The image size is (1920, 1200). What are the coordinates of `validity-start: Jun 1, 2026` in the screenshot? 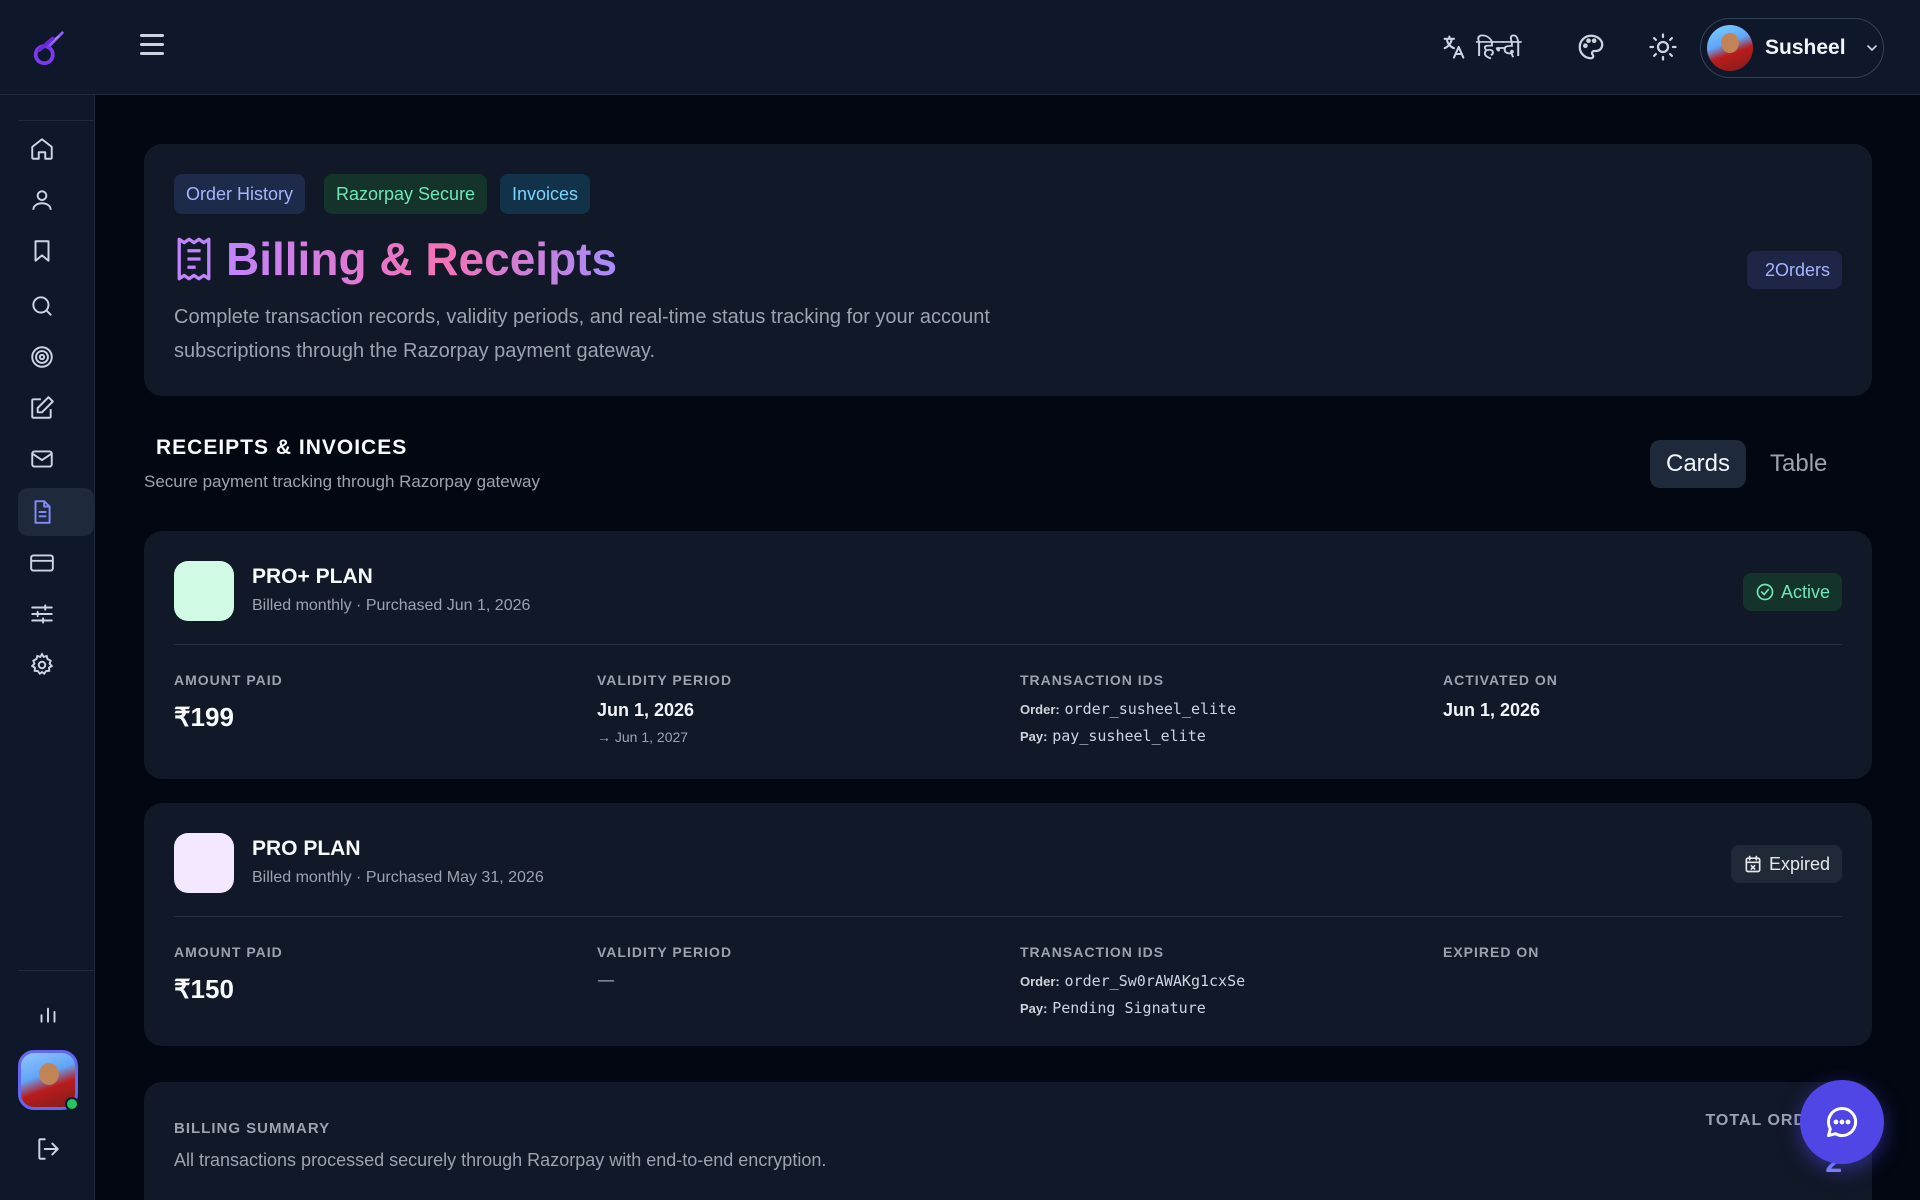 It's located at (646, 710).